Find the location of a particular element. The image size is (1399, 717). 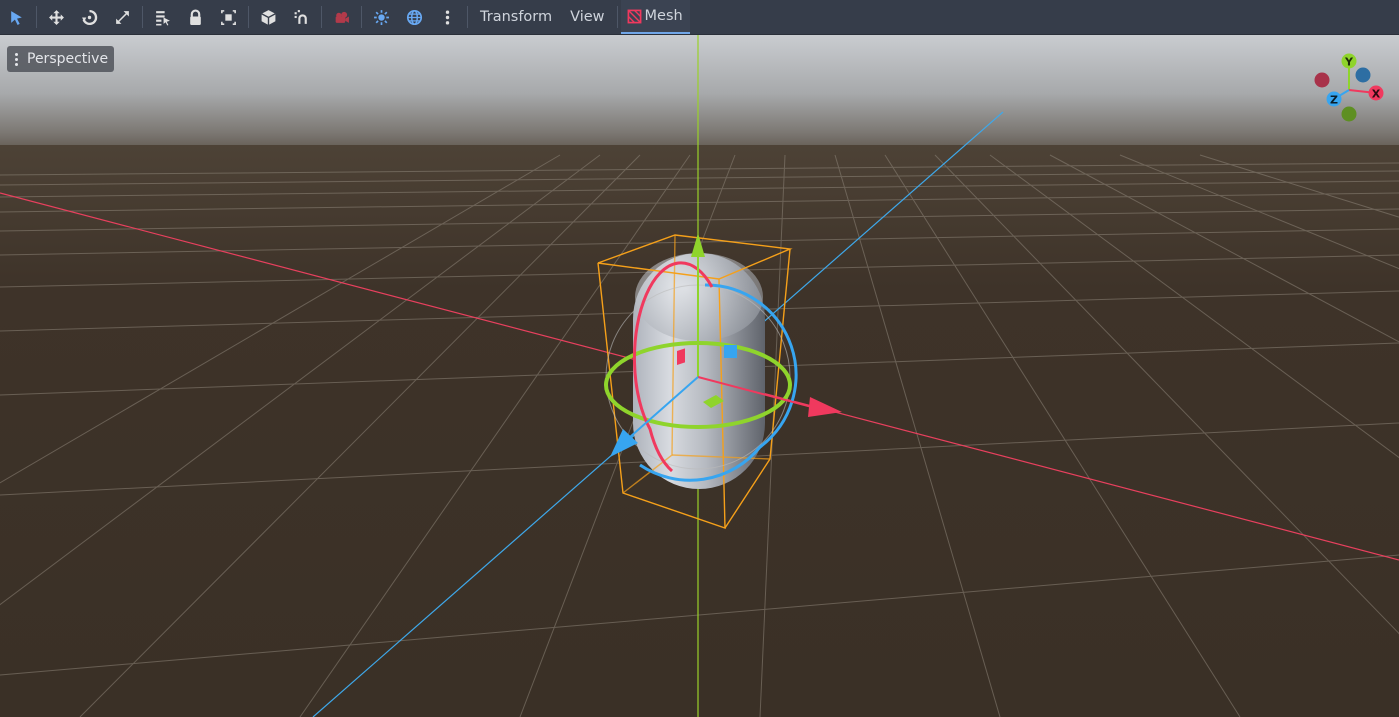

select-arrow-icon is located at coordinates (16, 17).